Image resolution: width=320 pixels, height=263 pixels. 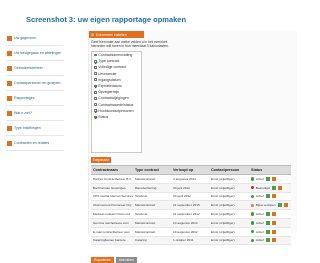 What do you see at coordinates (101, 160) in the screenshot?
I see `apply-button: Toepassen` at bounding box center [101, 160].